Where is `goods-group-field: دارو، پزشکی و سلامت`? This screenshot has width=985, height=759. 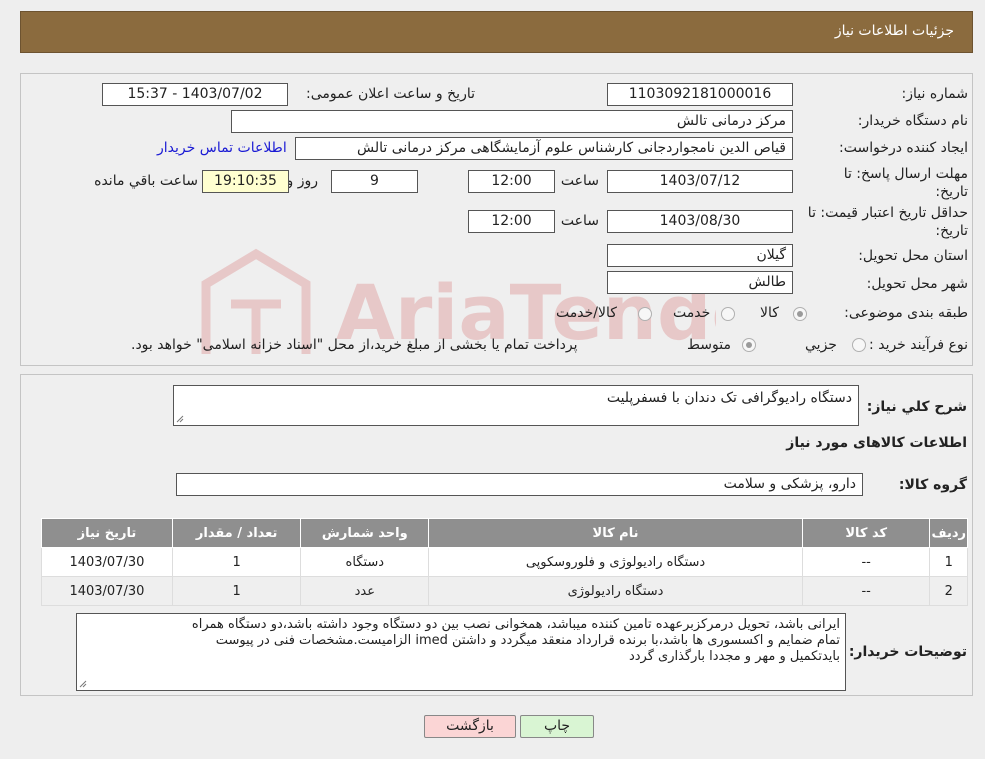
goods-group-field: دارو، پزشکی و سلامت is located at coordinates (519, 484).